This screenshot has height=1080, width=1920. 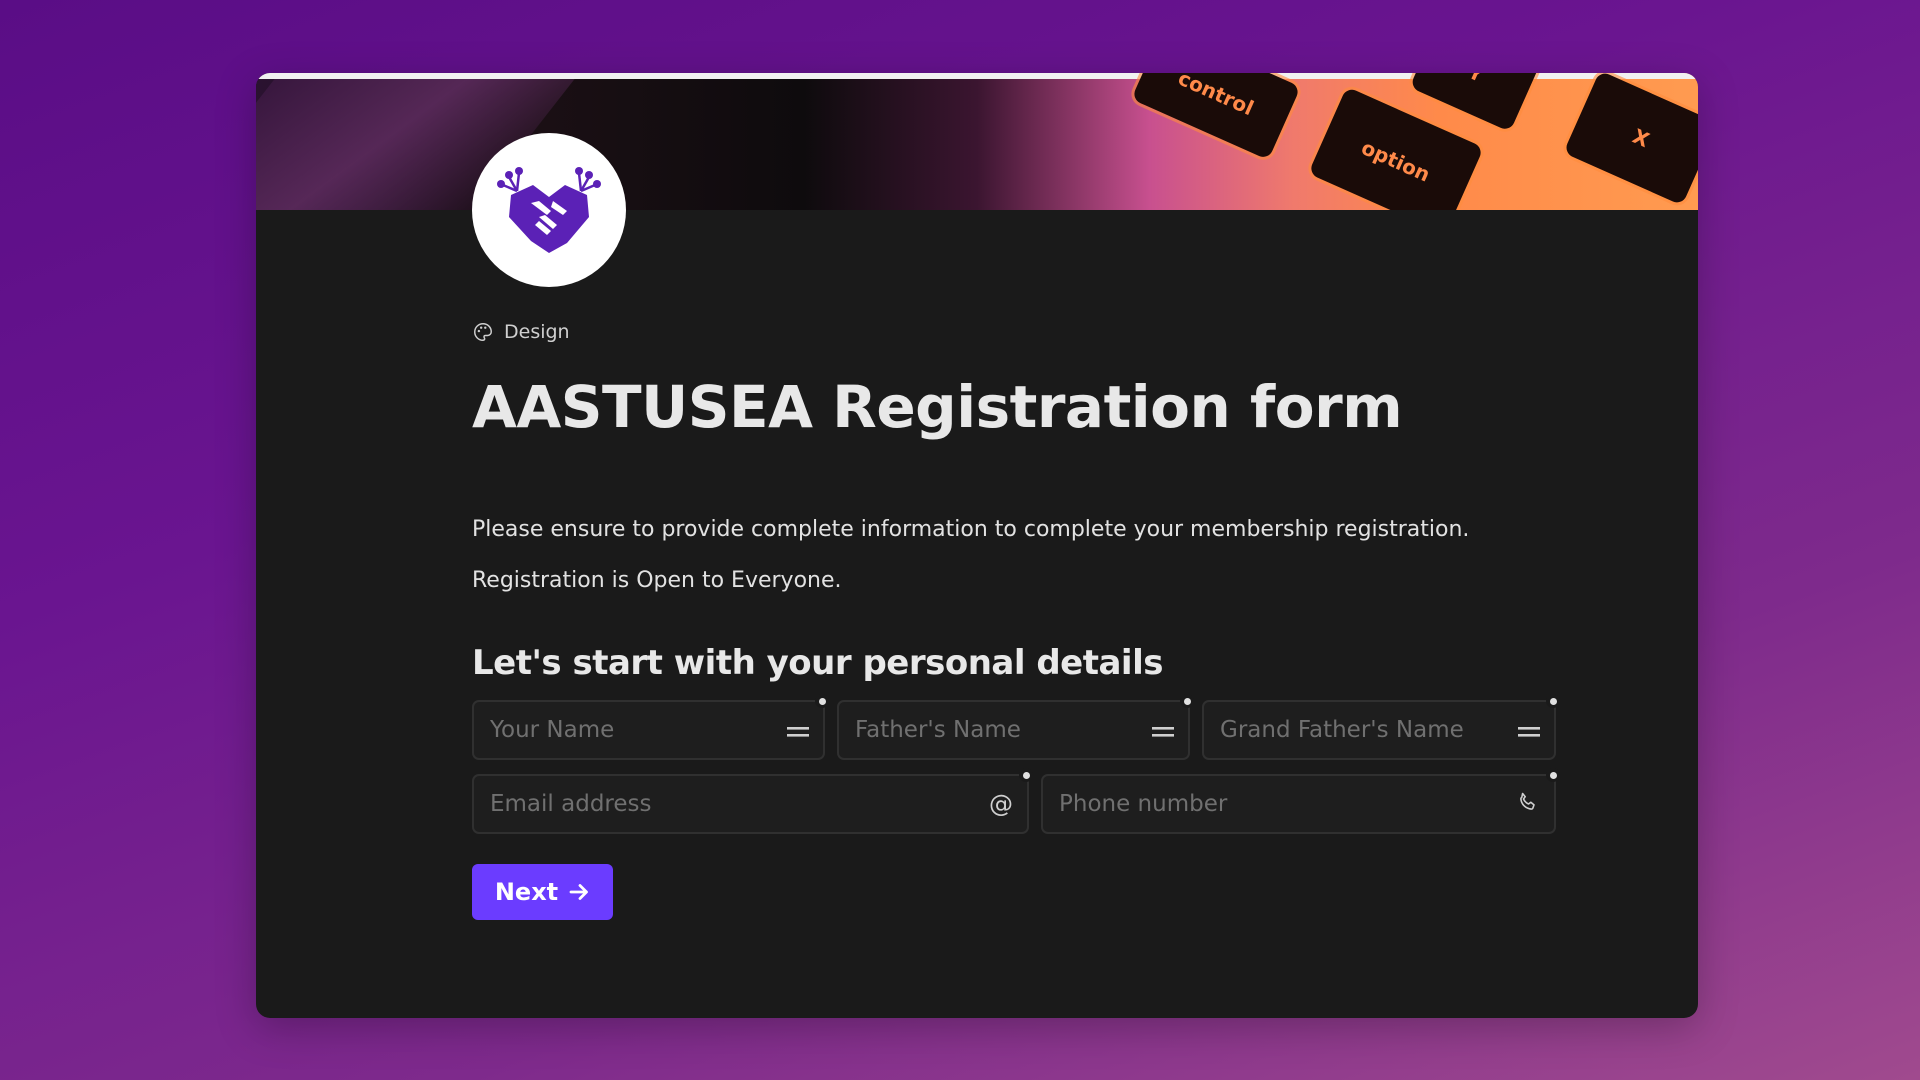 I want to click on phone-placeholder: Phone number, so click(x=1143, y=804).